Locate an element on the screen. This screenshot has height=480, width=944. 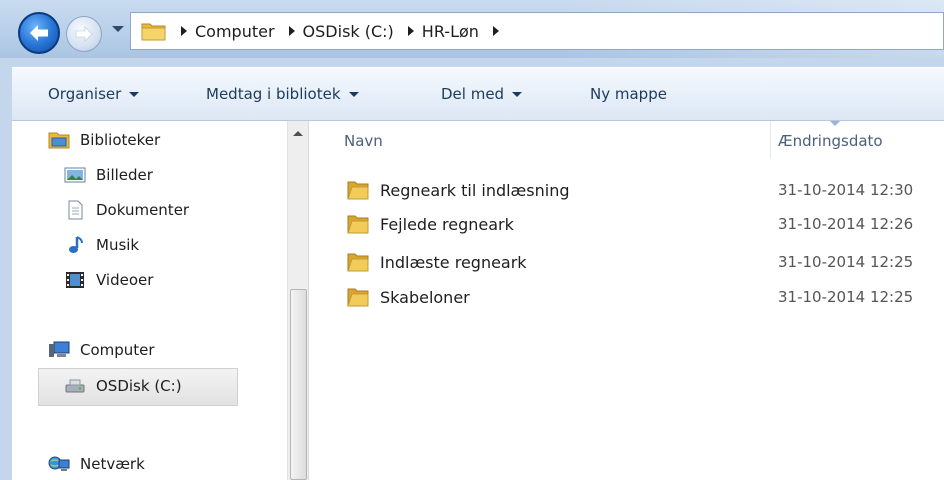
nav-item-osdisk: OSDisk (C:) is located at coordinates (123, 386).